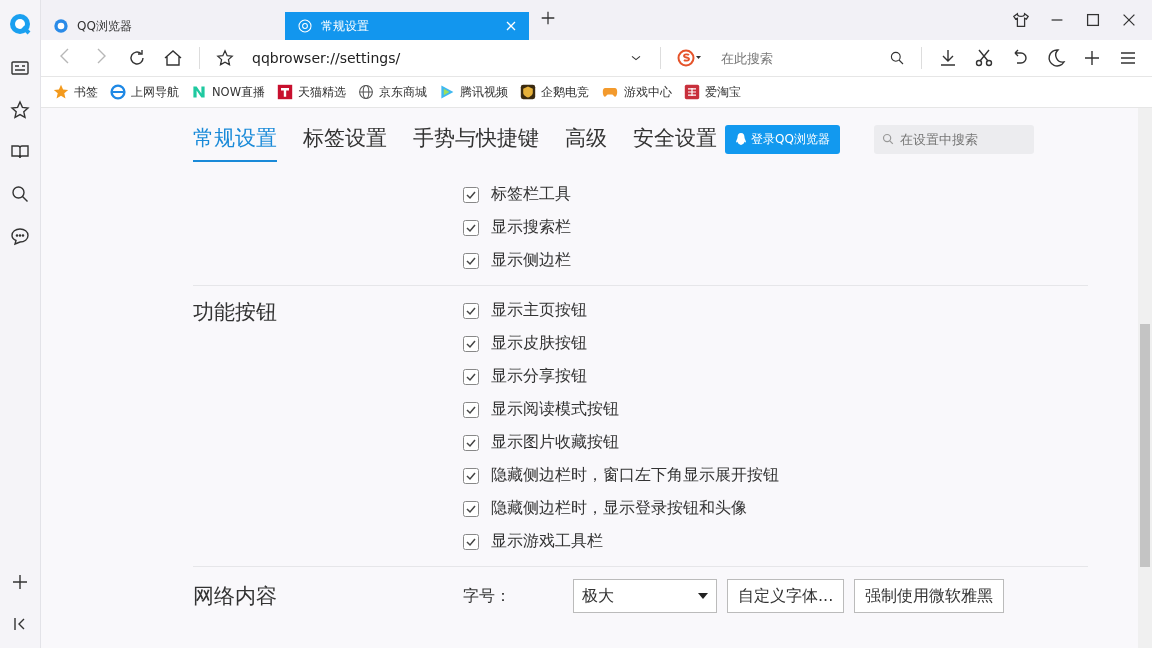 Image resolution: width=1152 pixels, height=648 pixels. What do you see at coordinates (635, 475) in the screenshot?
I see `option-label: 隐藏侧边栏时，窗口左下角显示展开按钮` at bounding box center [635, 475].